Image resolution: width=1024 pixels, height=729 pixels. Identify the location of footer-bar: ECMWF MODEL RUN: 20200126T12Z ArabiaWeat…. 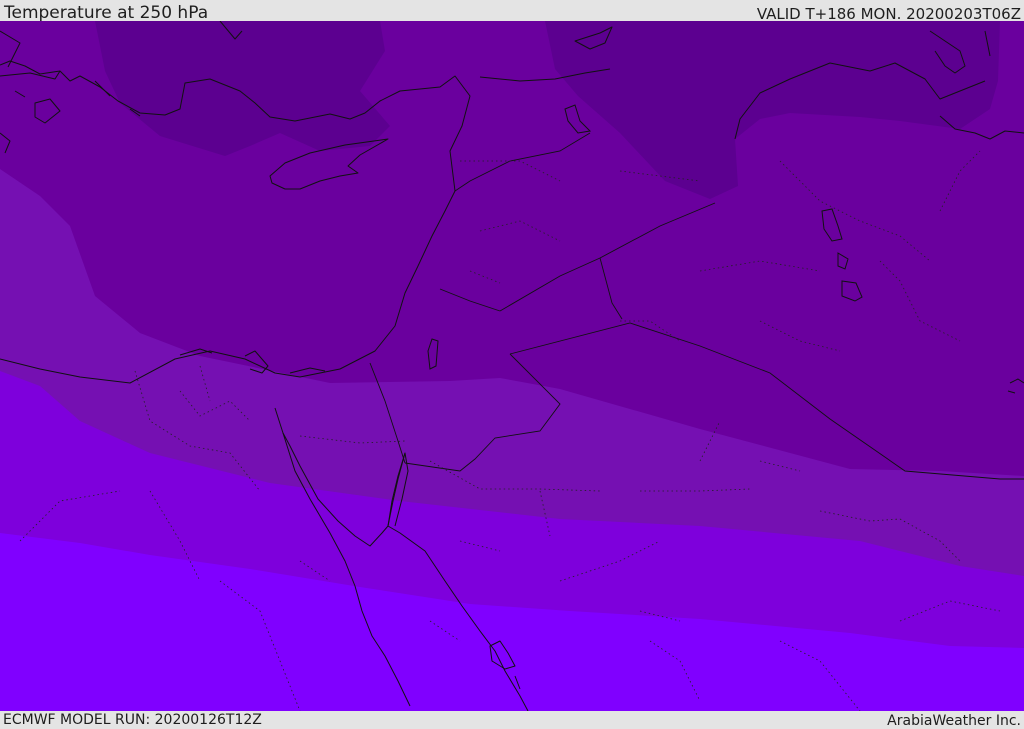
(512, 720).